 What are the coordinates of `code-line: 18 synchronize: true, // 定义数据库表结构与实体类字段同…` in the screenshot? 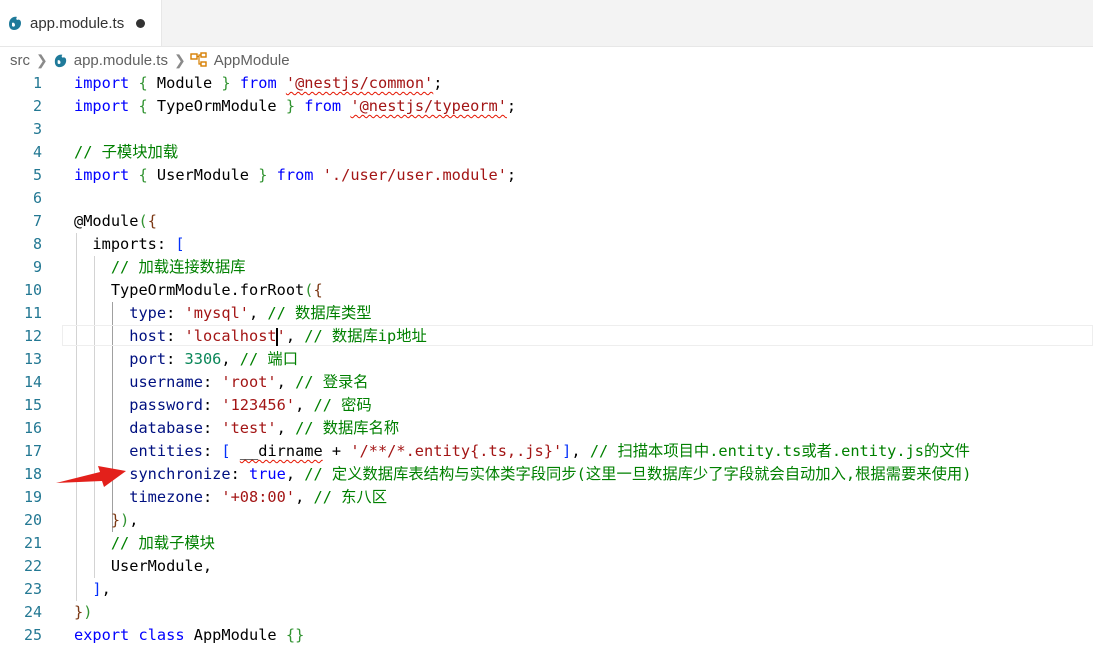 It's located at (546, 474).